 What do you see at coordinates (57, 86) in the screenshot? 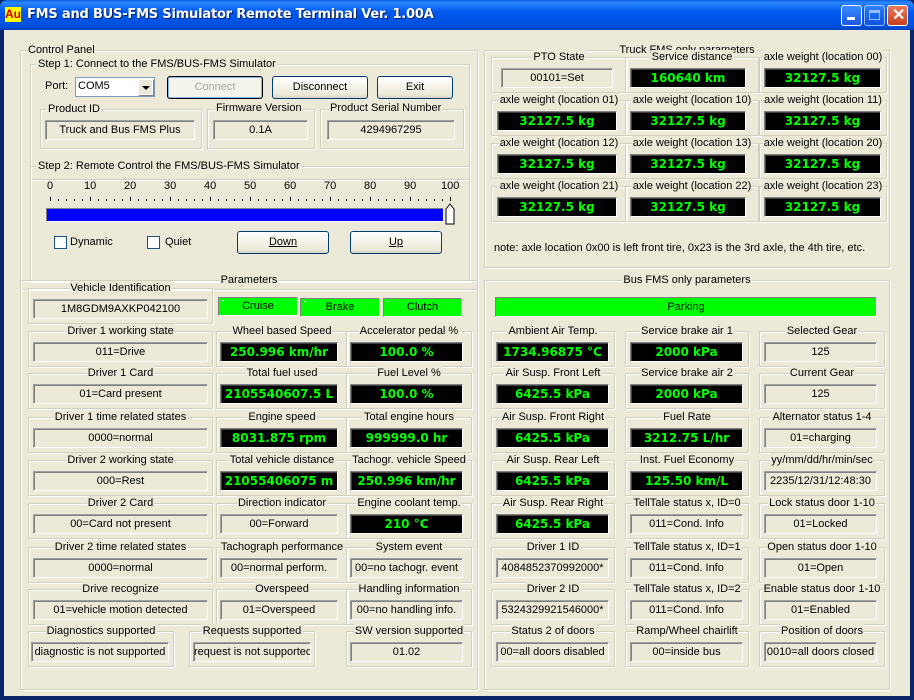
I see `port-label: Port:` at bounding box center [57, 86].